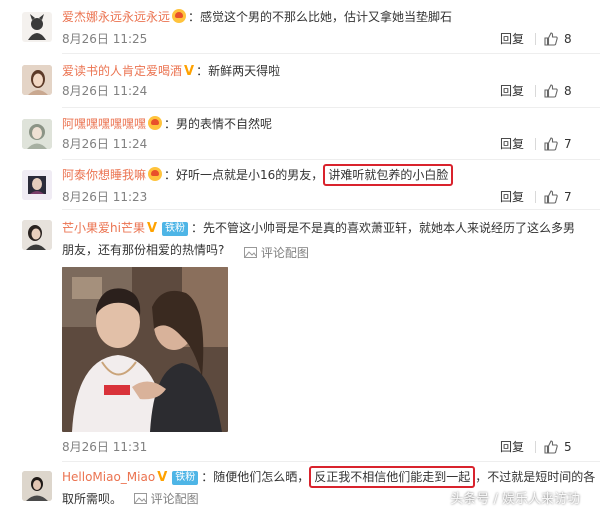 This screenshot has height=515, width=600. Describe the element at coordinates (103, 228) in the screenshot. I see `username-link: 芒小果爱hi芒果` at that location.